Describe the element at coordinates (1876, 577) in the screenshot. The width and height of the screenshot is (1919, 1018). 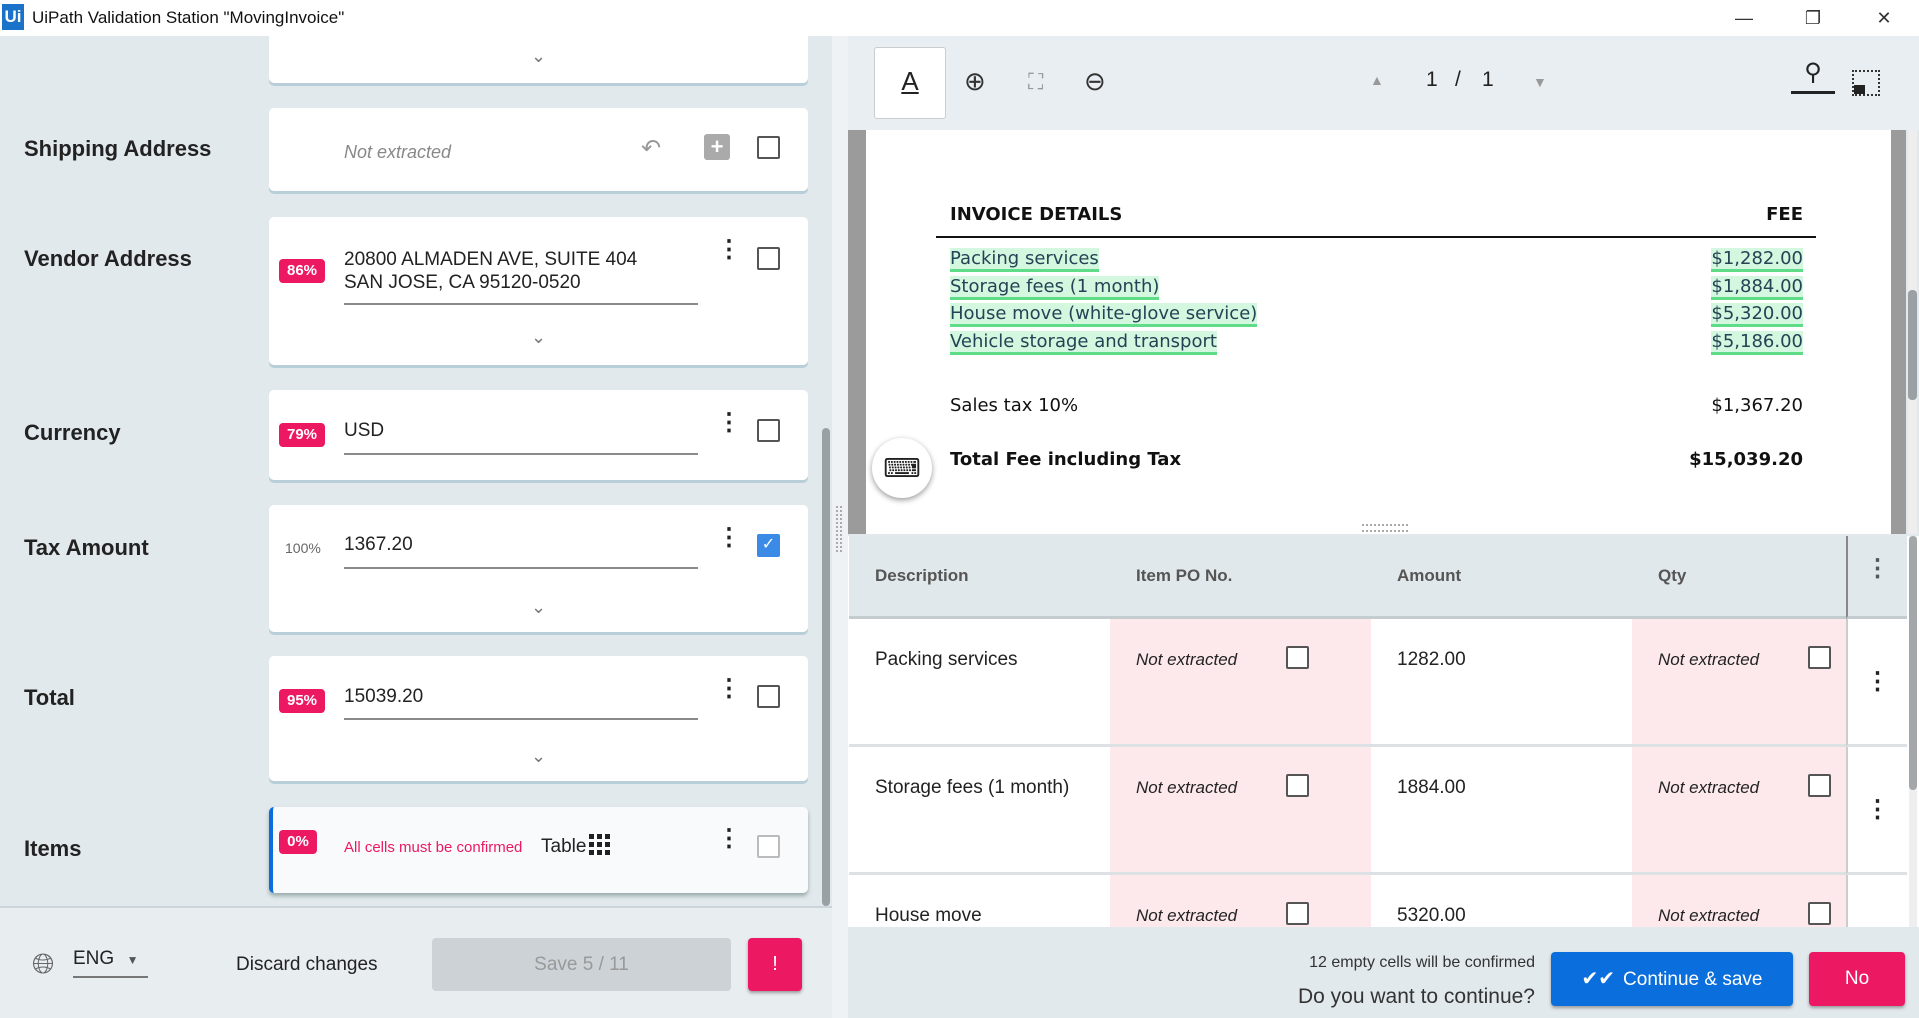
I see `table-options-icon: ⋮` at that location.